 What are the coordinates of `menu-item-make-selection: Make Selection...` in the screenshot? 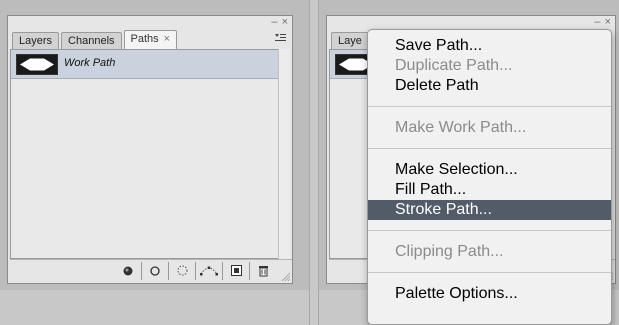 It's located at (489, 170).